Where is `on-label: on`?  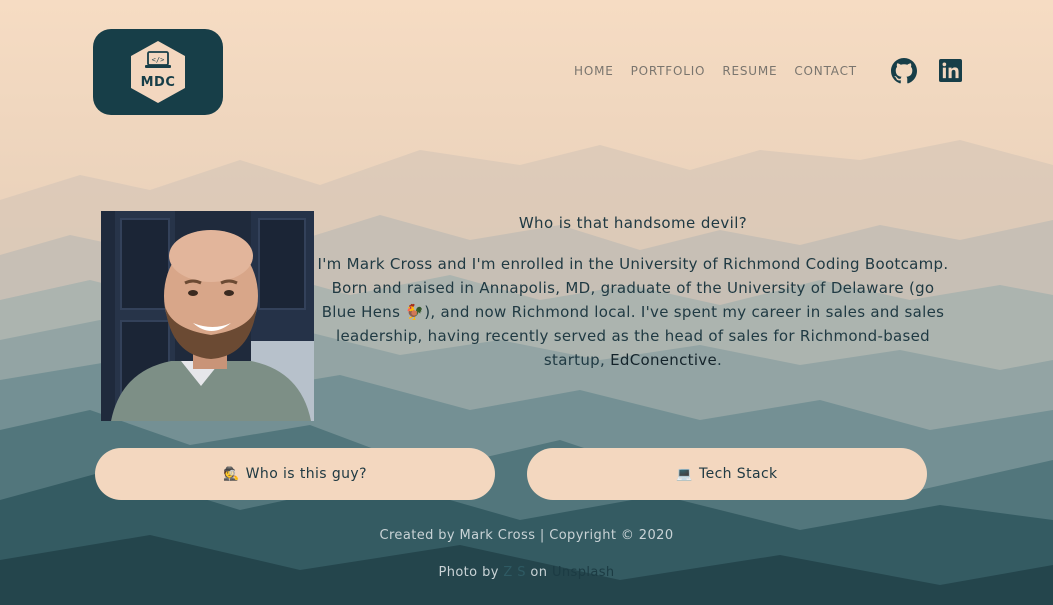
on-label: on is located at coordinates (539, 572).